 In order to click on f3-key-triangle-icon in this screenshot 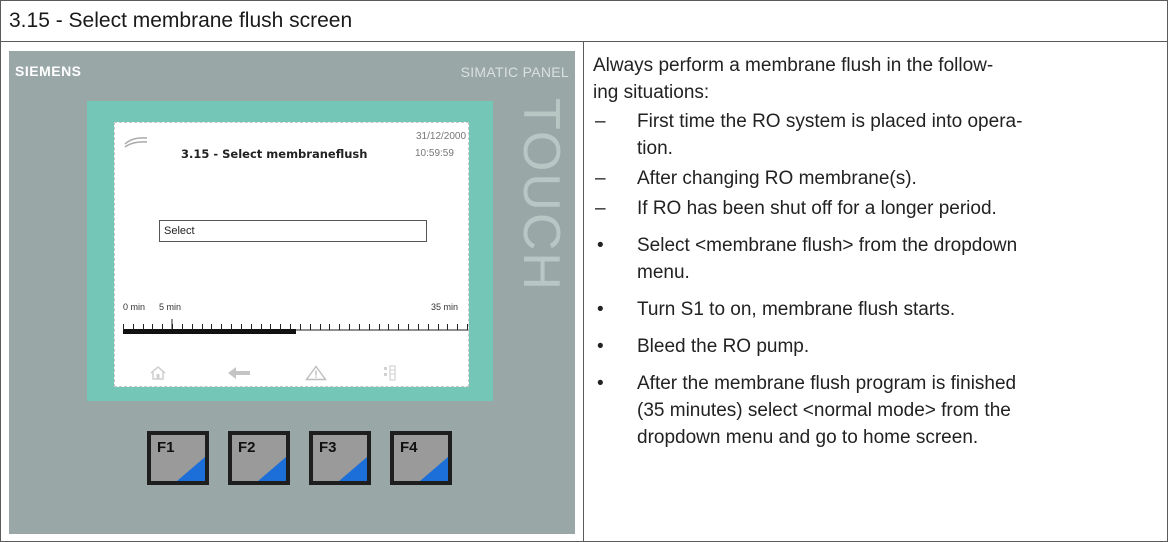, I will do `click(353, 469)`.